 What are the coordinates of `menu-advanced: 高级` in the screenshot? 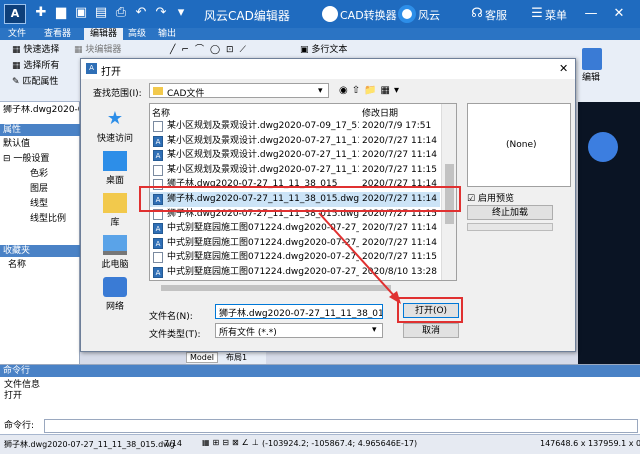 It's located at (137, 34).